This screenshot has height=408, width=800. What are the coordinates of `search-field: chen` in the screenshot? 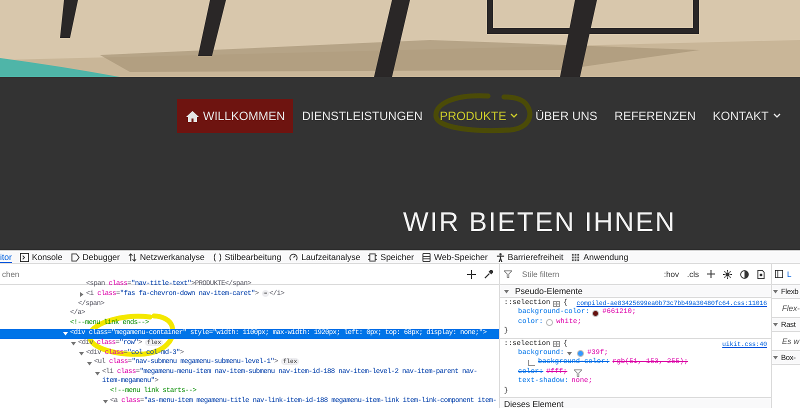 It's located at (229, 274).